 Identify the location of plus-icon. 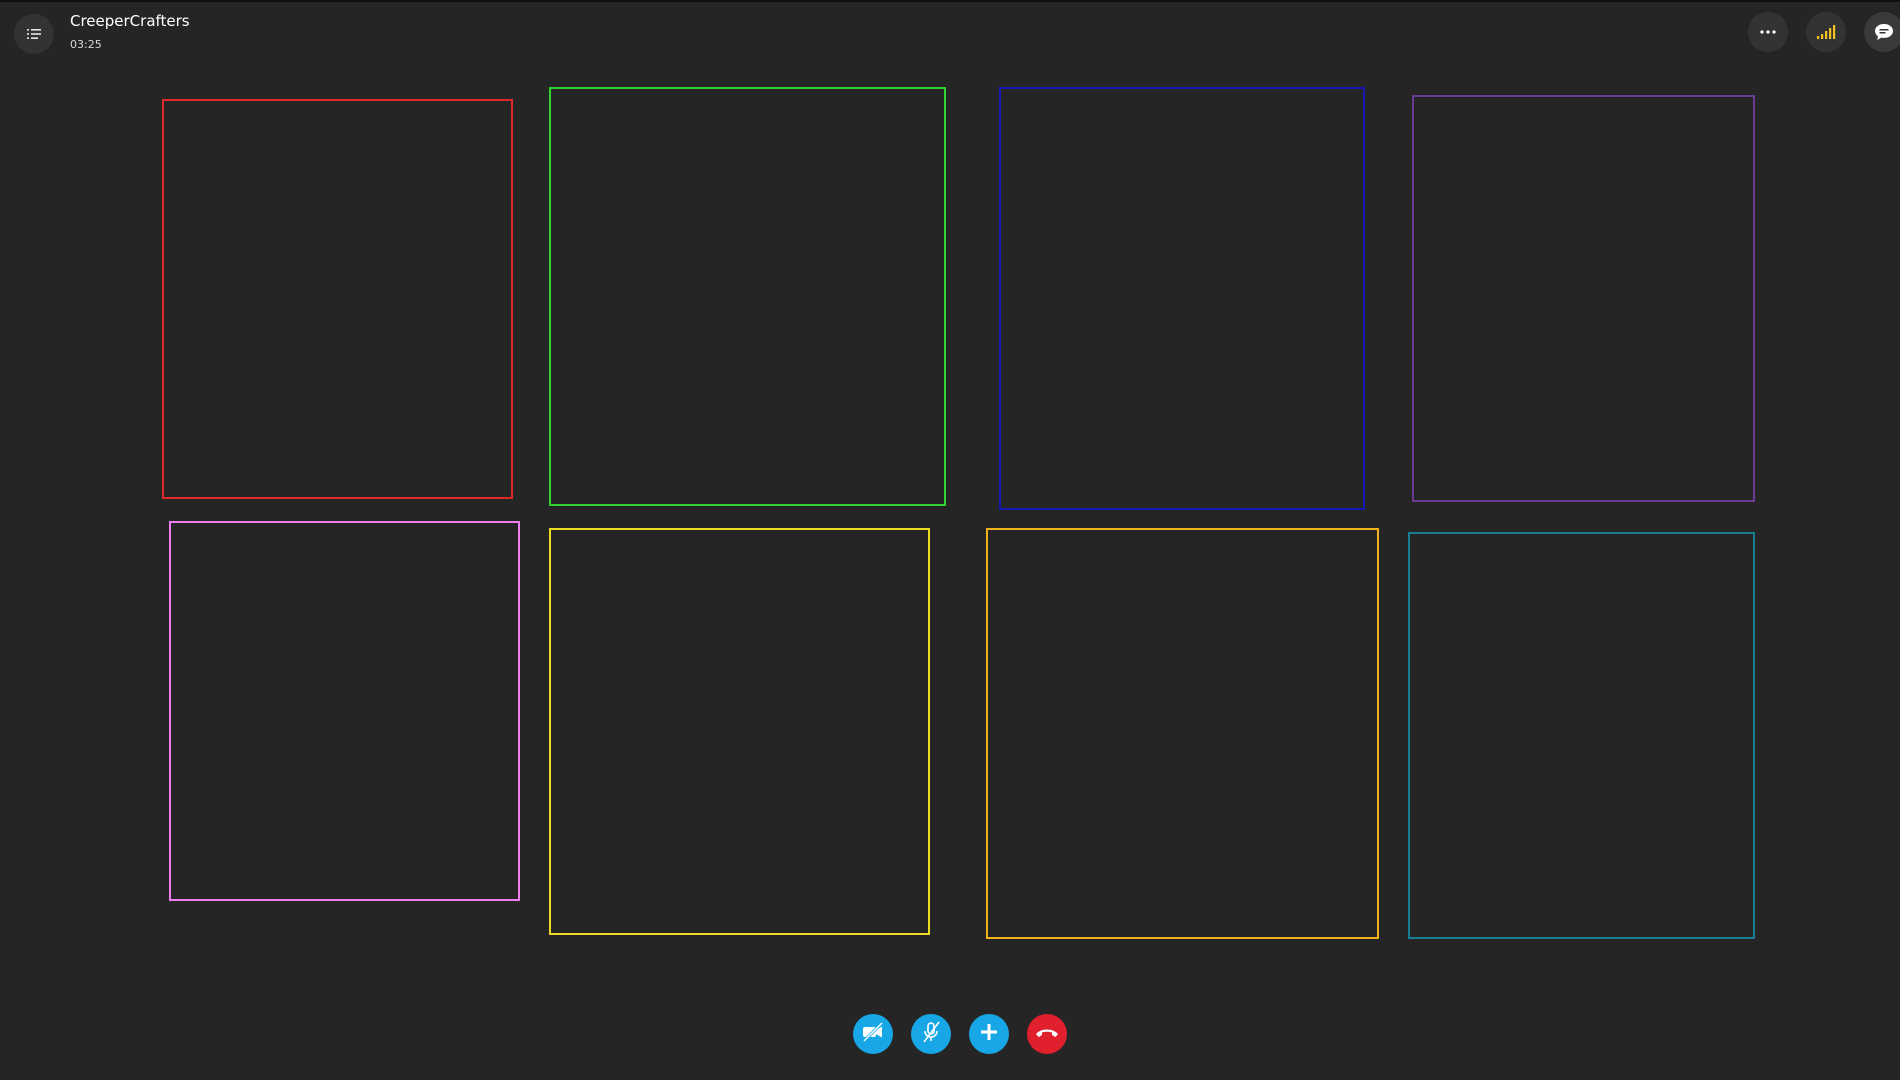
(989, 1034).